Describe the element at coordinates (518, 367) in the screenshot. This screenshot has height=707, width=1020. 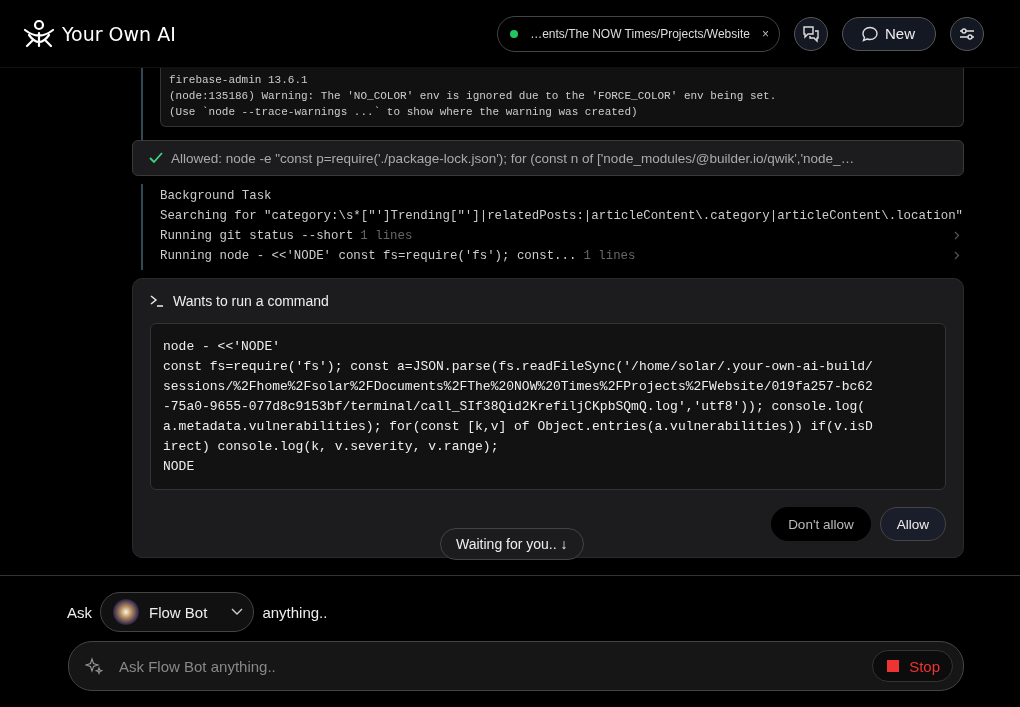
I see `code-line: const fs=require('fs'); const a=JSON.parse(fs.readFileSync('/home/solar/.your-own-ai-build/` at that location.